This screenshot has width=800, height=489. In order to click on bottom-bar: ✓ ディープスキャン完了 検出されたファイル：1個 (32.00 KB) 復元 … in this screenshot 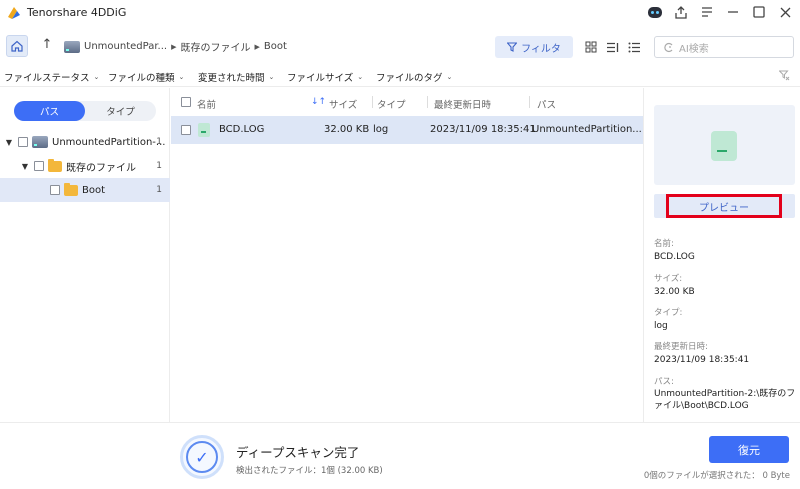, I will do `click(400, 455)`.